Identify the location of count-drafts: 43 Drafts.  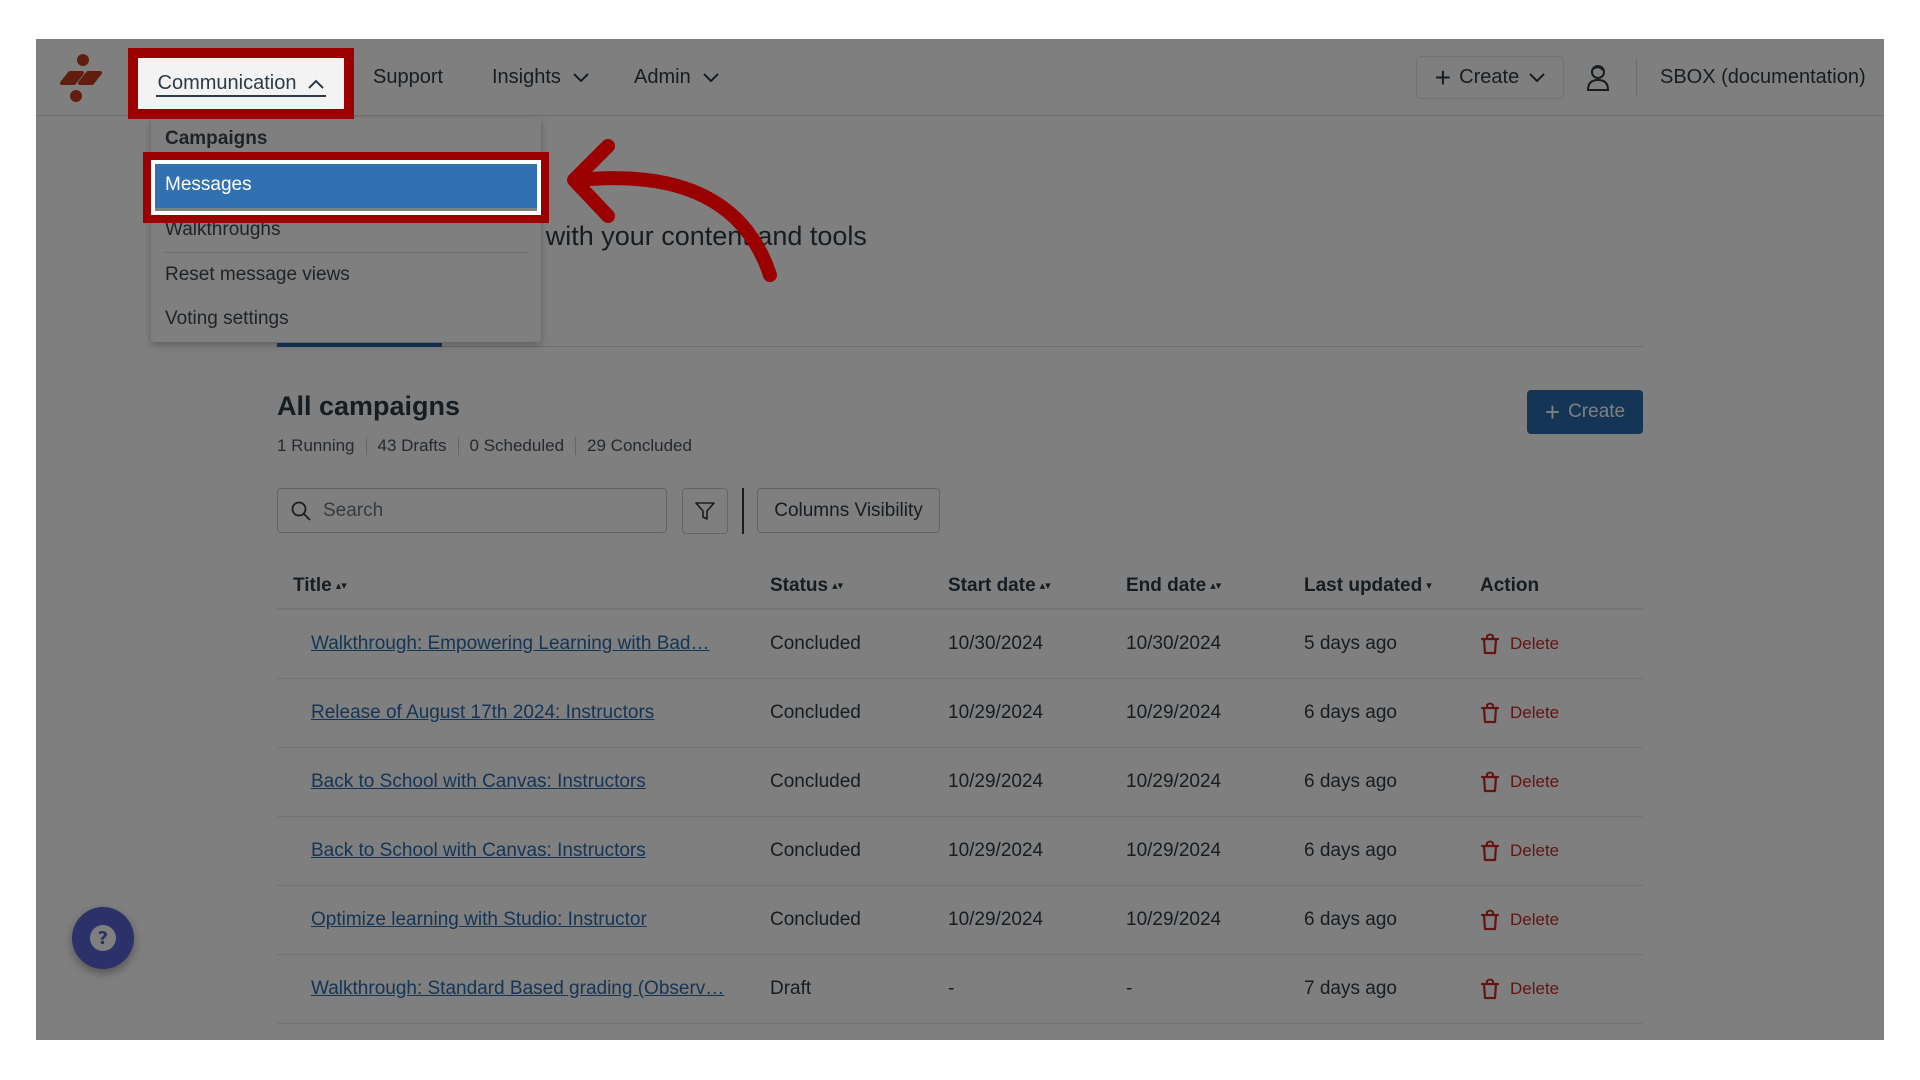
(412, 445).